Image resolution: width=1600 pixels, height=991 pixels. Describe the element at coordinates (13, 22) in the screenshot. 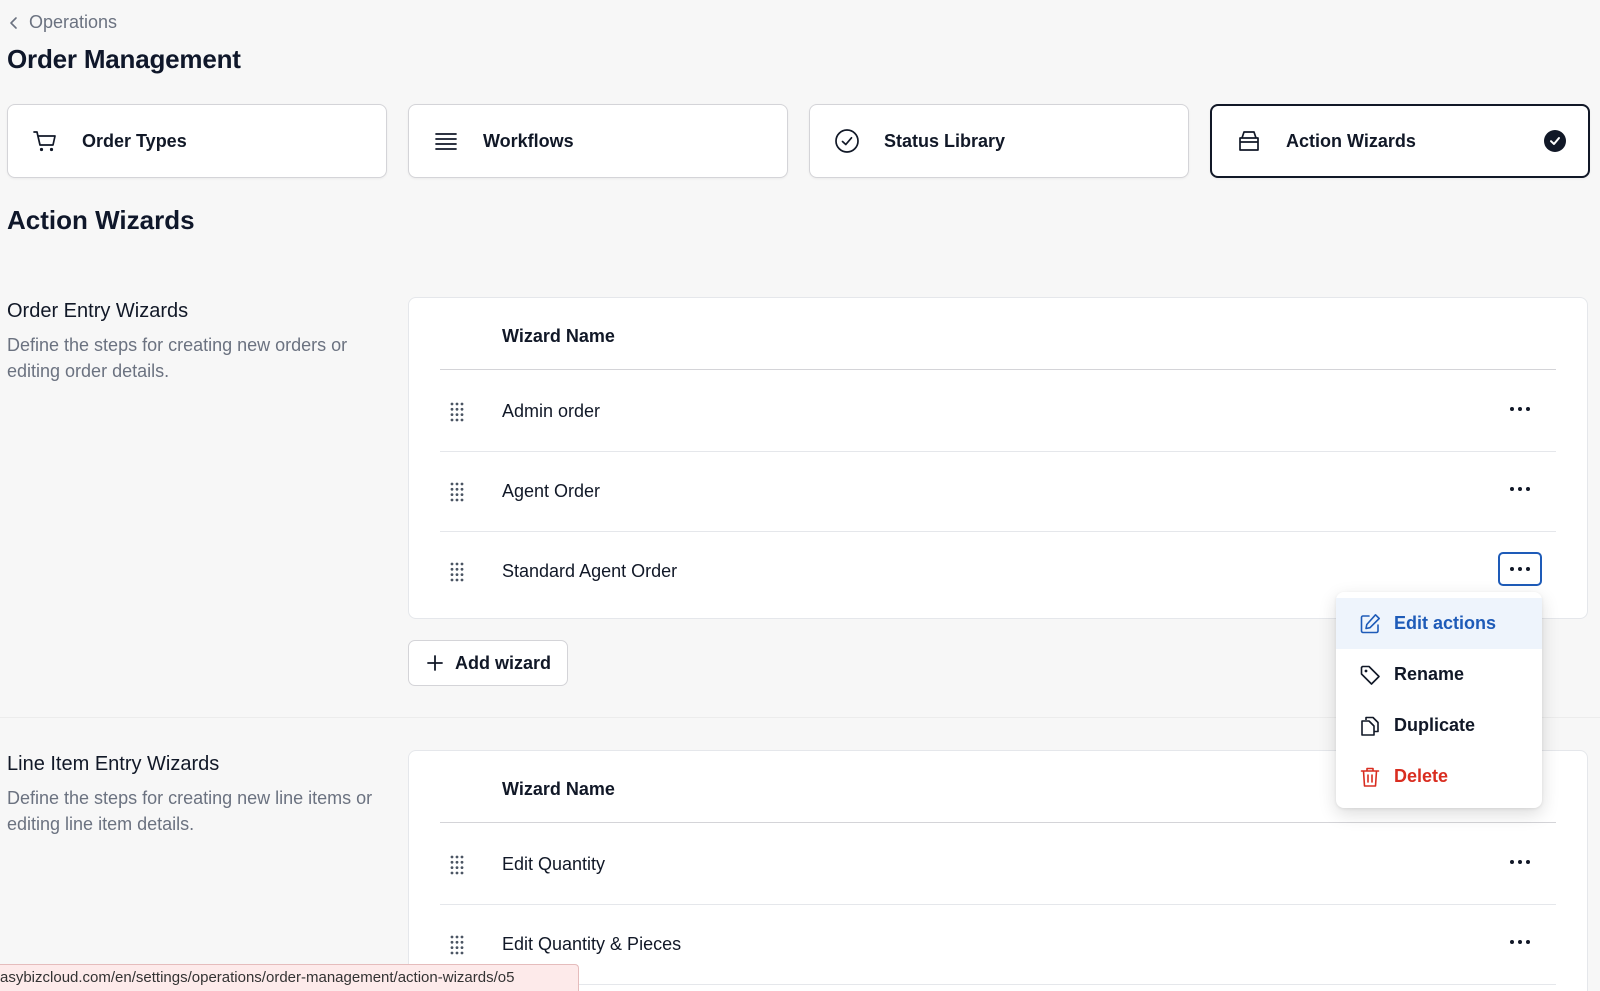

I see `chevron-left-icon` at that location.